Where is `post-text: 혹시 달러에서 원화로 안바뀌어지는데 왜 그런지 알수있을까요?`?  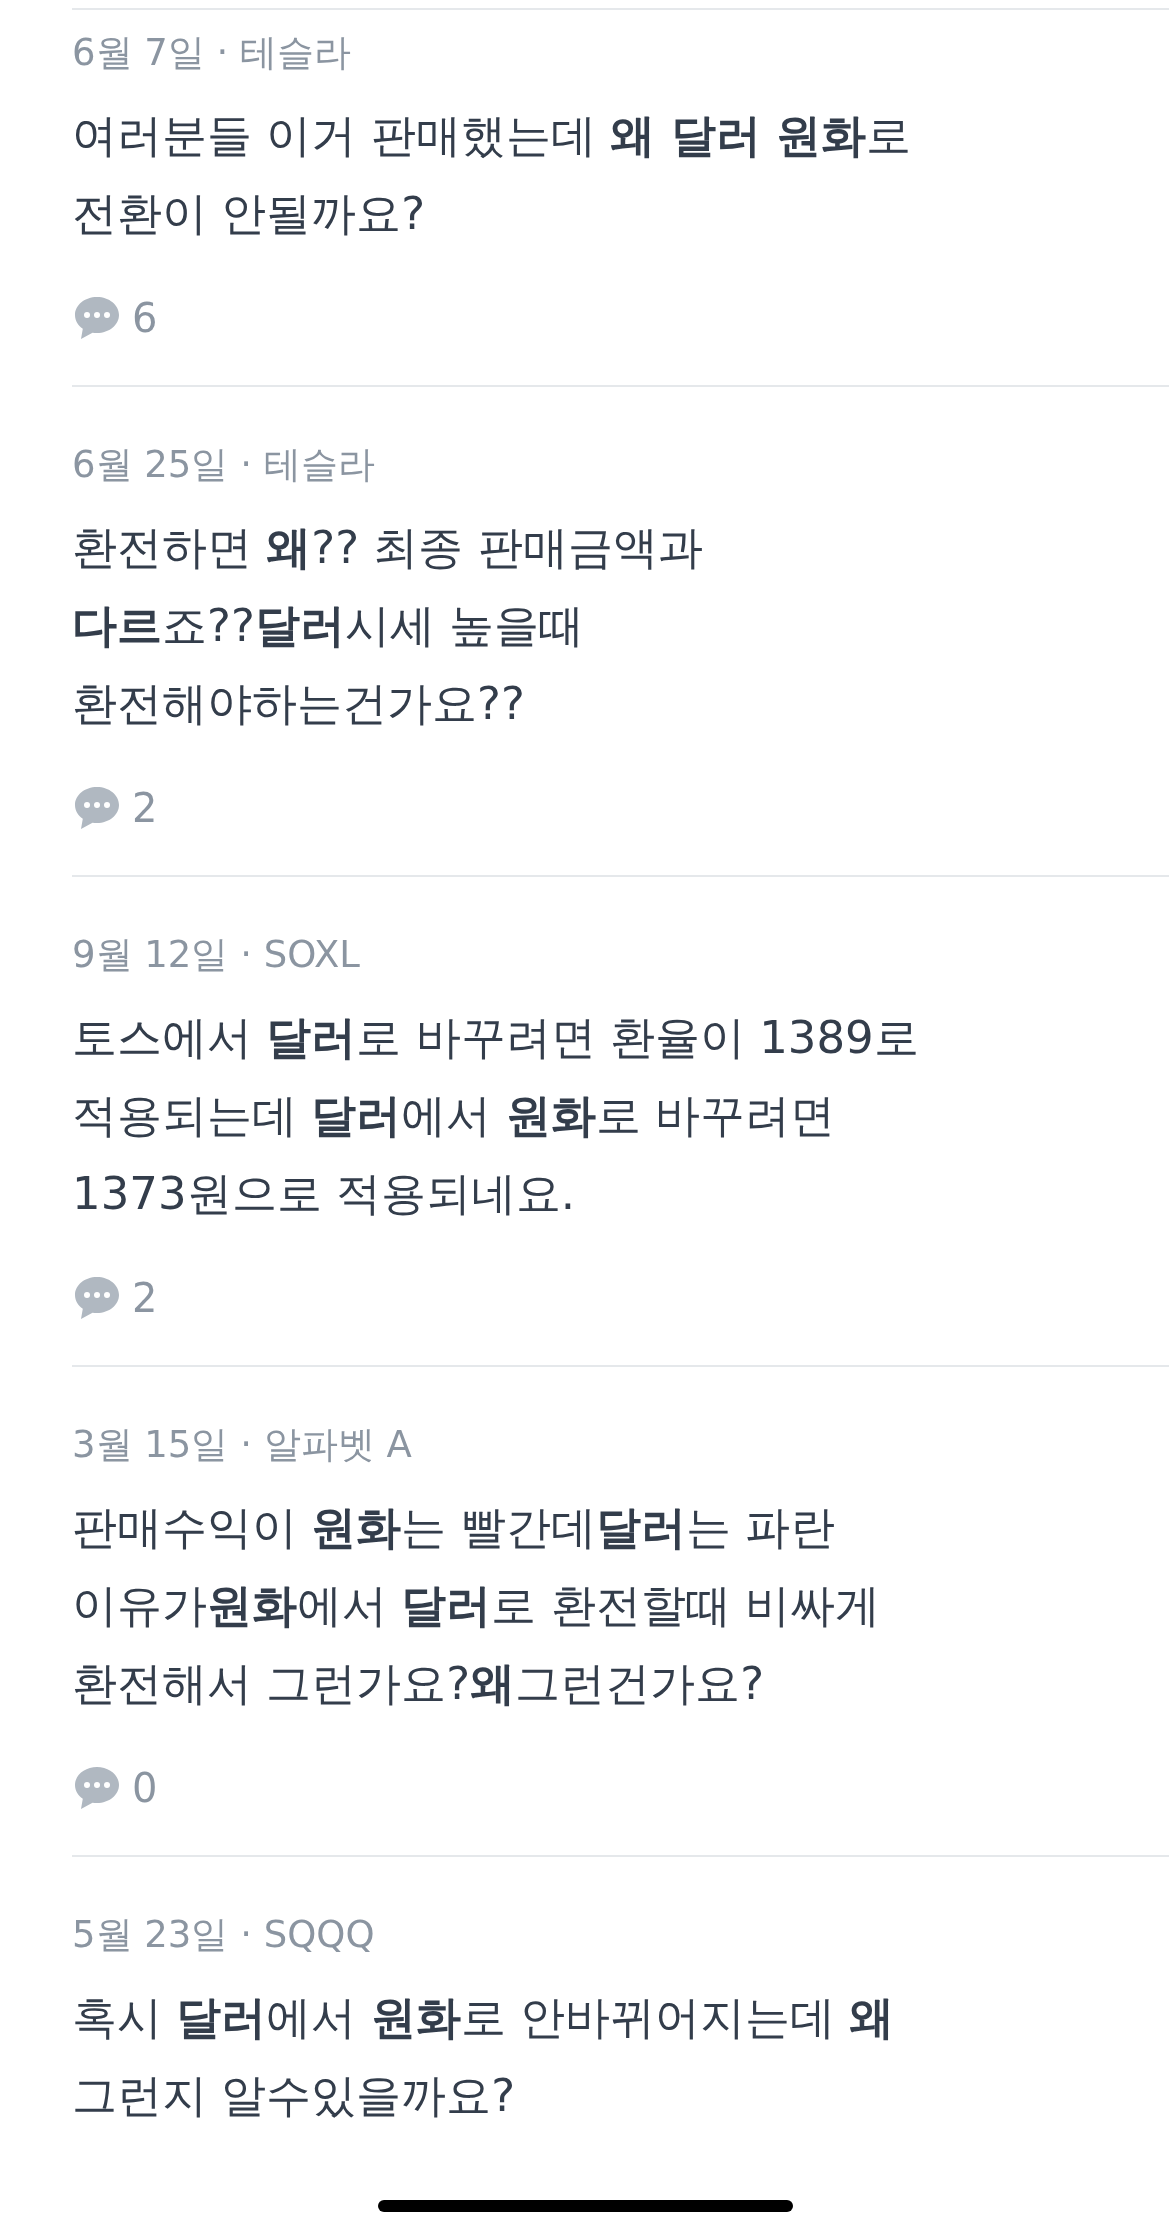 post-text: 혹시 달러에서 원화로 안바뀌어지는데 왜 그런지 알수있을까요? is located at coordinates (584, 2057).